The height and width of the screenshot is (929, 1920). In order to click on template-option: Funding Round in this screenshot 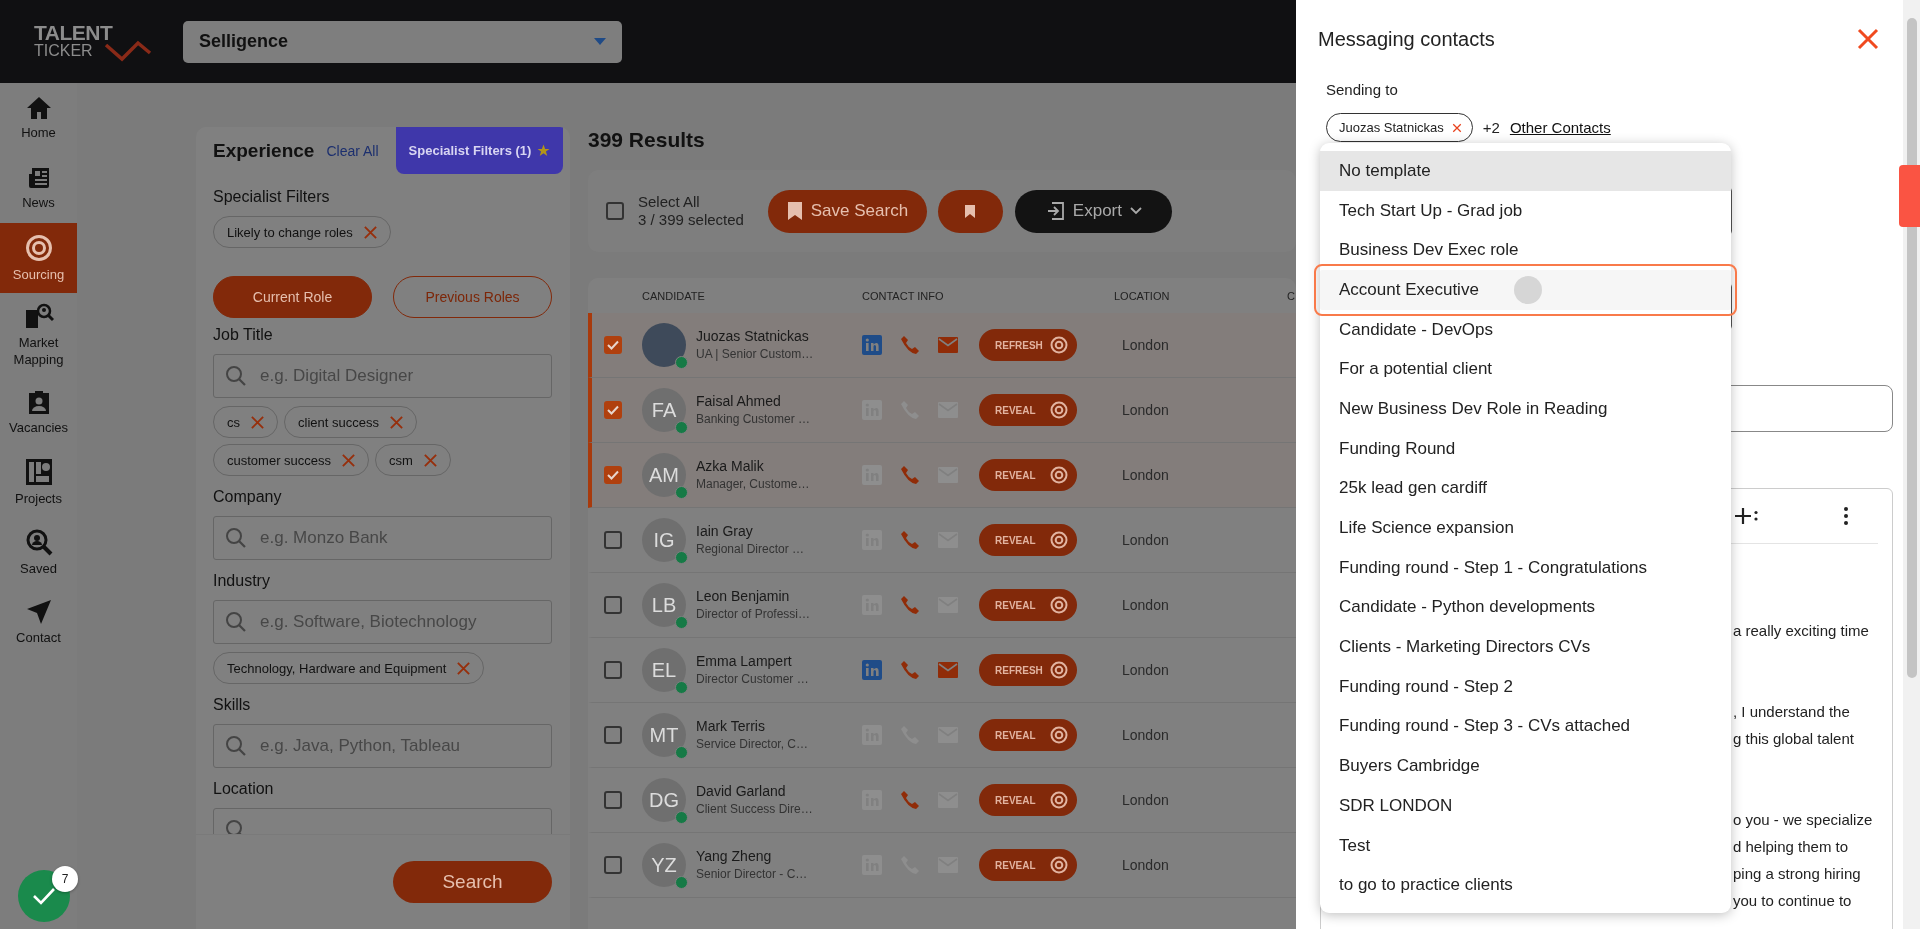, I will do `click(1525, 448)`.